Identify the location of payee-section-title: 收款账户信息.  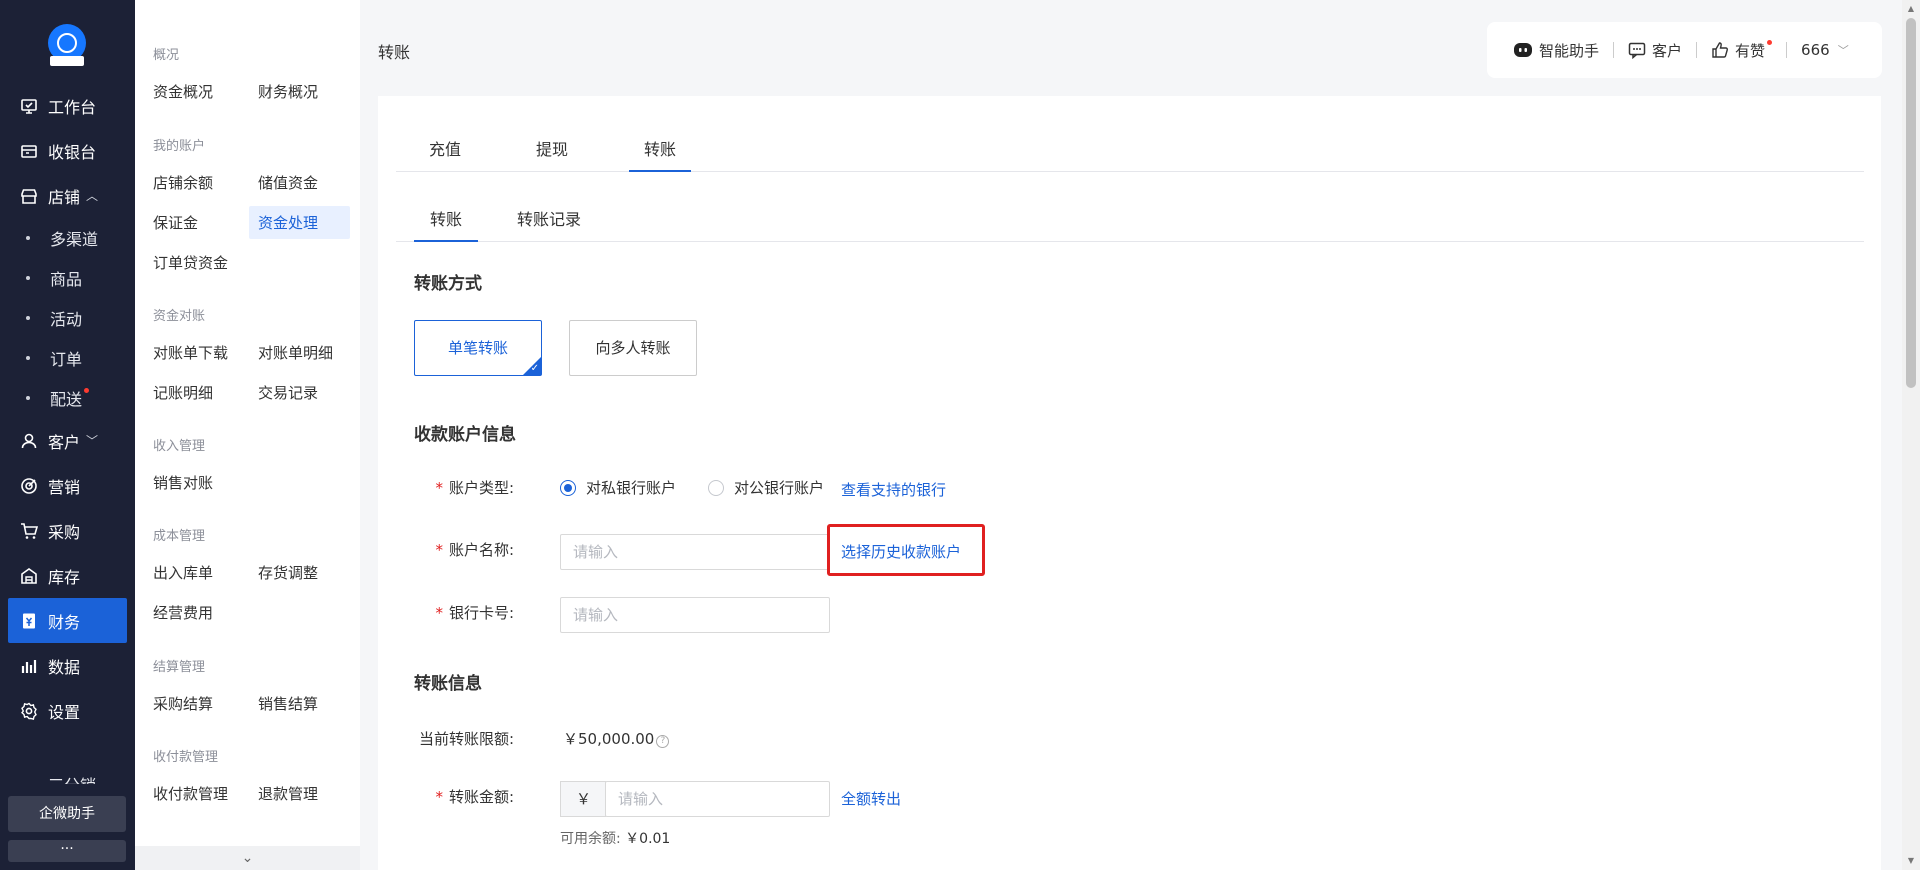
(465, 435).